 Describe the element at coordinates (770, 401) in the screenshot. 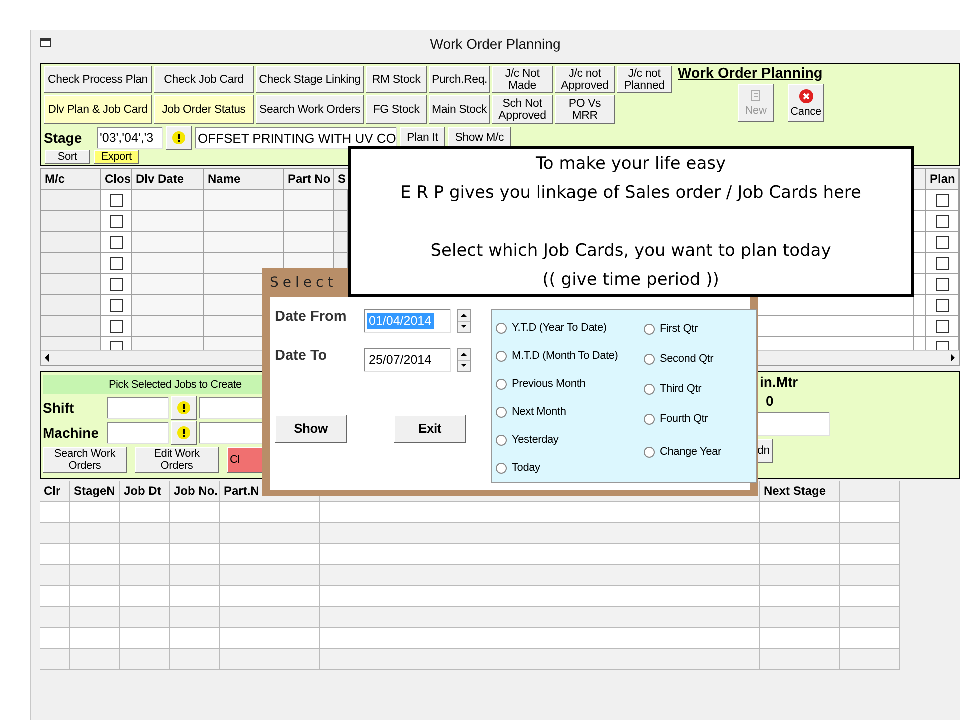

I see `metric-value: 0` at that location.